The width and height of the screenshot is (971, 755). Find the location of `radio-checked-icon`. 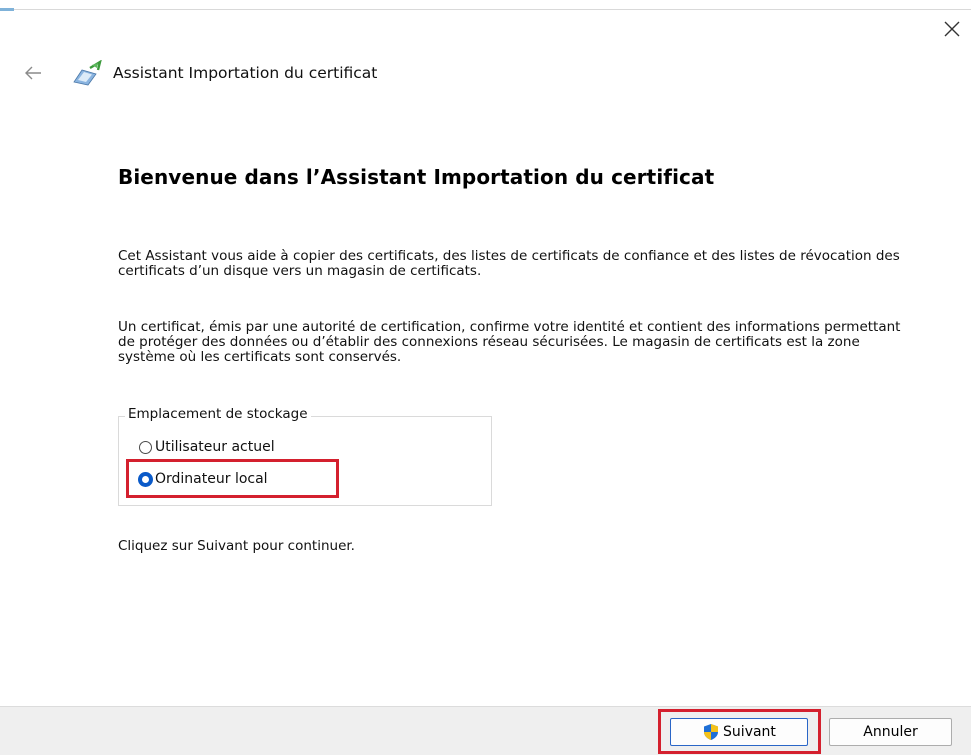

radio-checked-icon is located at coordinates (145, 479).